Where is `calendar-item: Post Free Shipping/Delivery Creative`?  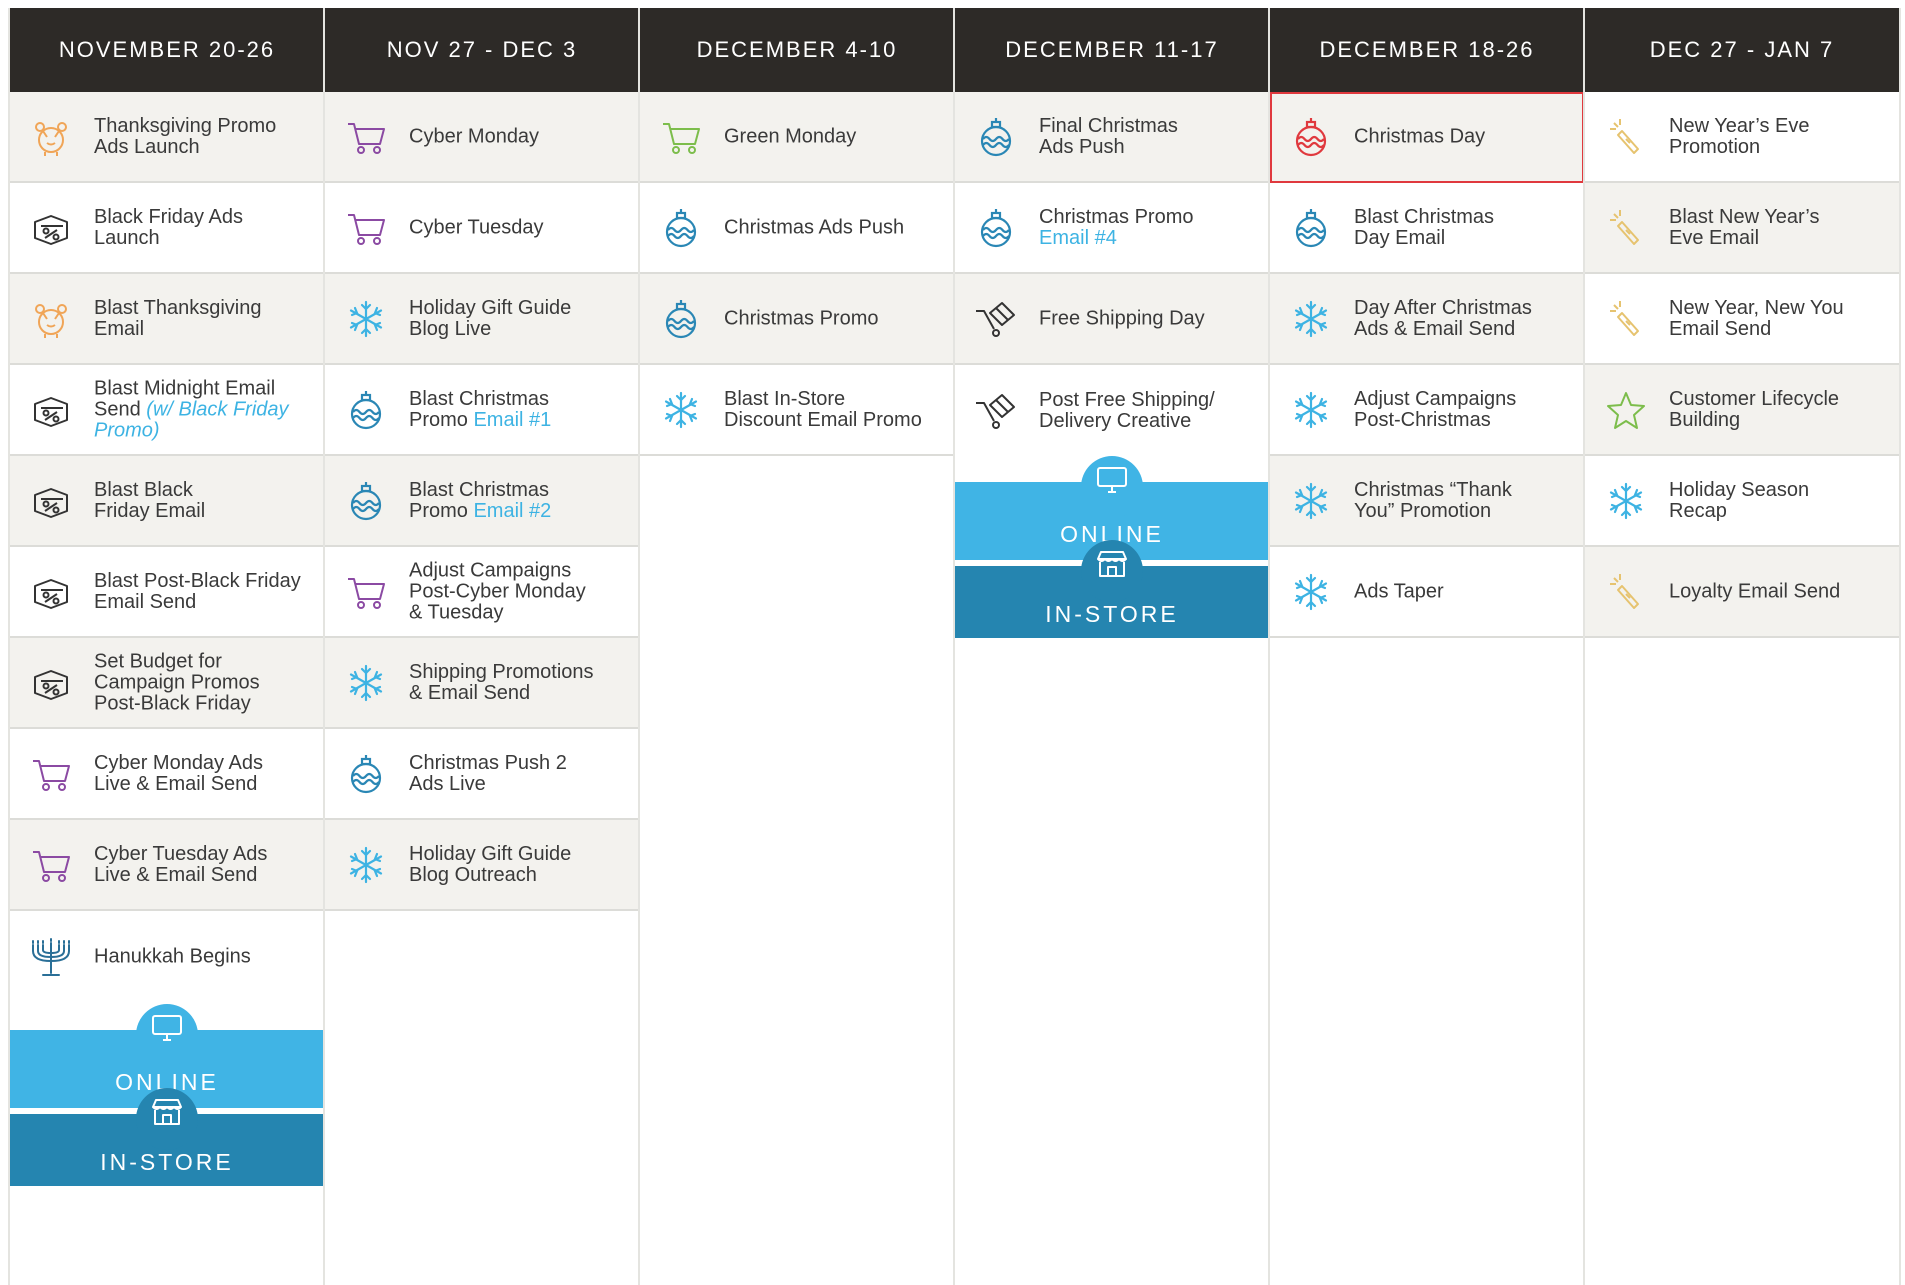
calendar-item: Post Free Shipping/Delivery Creative is located at coordinates (1112, 410).